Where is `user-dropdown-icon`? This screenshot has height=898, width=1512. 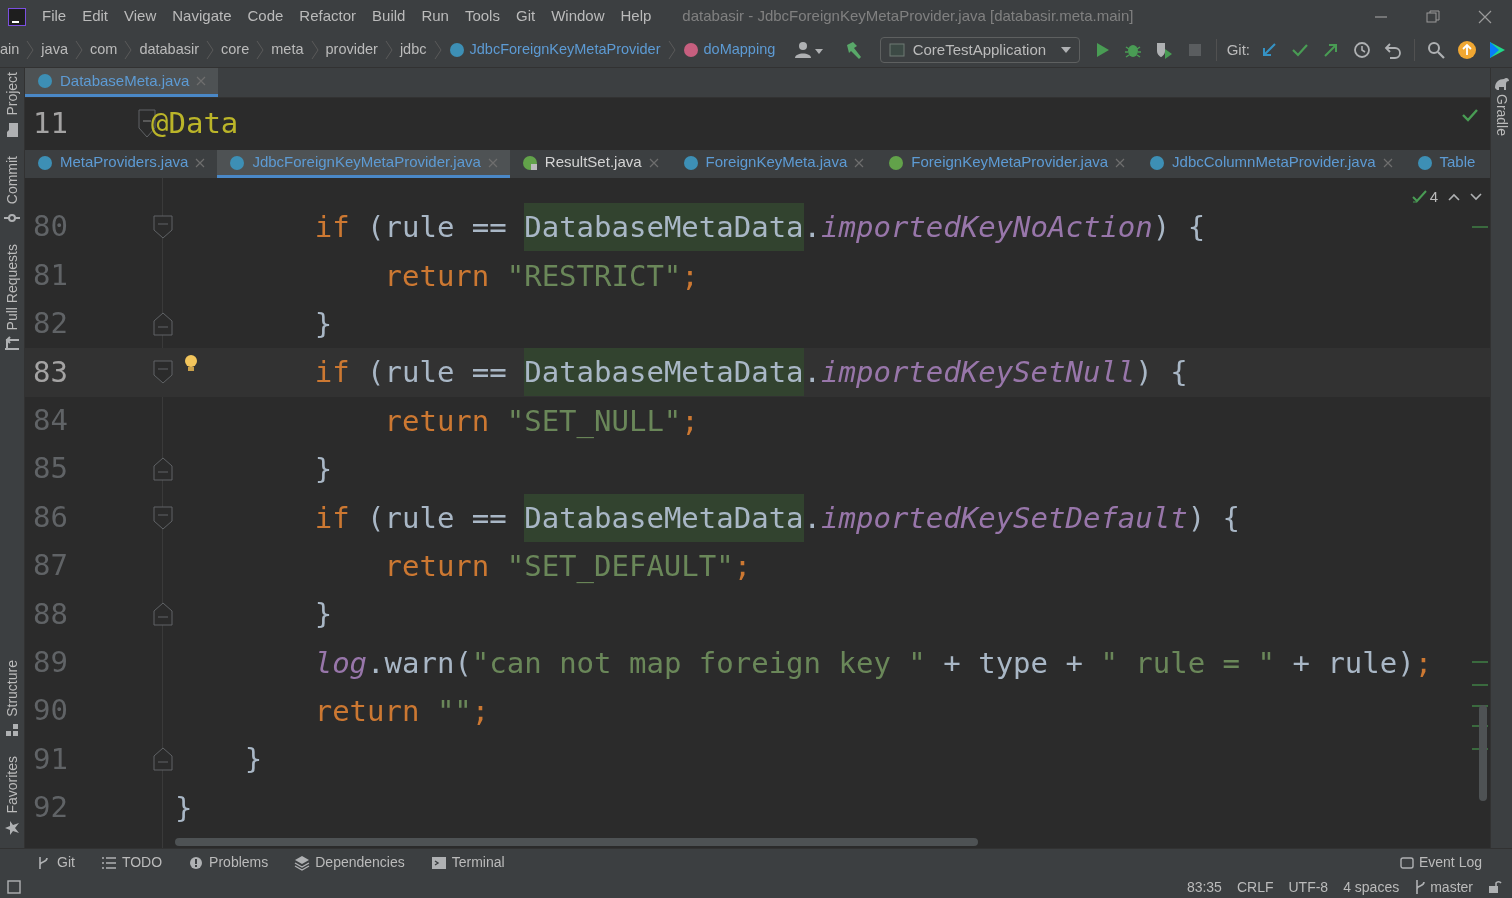
user-dropdown-icon is located at coordinates (808, 50).